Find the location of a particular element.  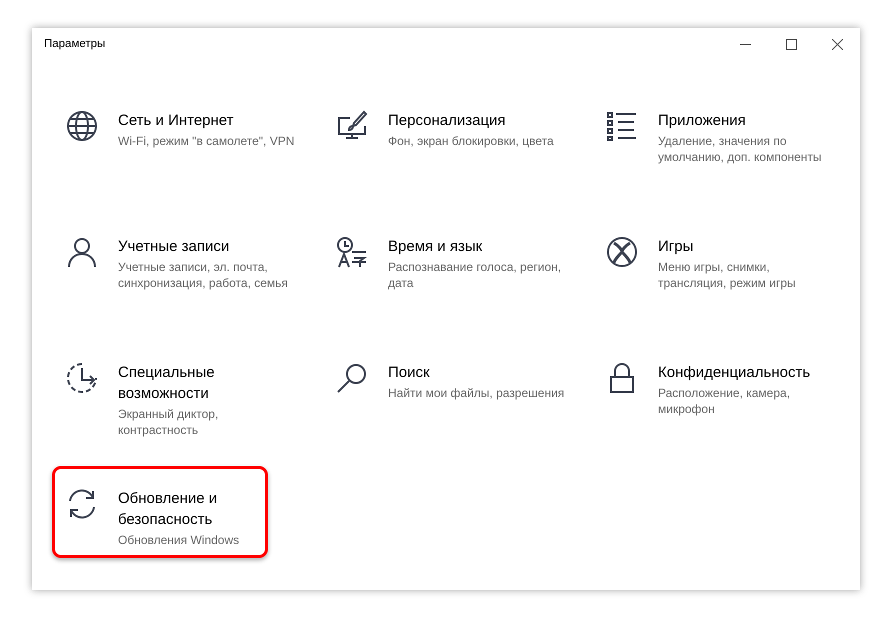

tile-description: Экранный диктор, контрастность is located at coordinates (169, 422).